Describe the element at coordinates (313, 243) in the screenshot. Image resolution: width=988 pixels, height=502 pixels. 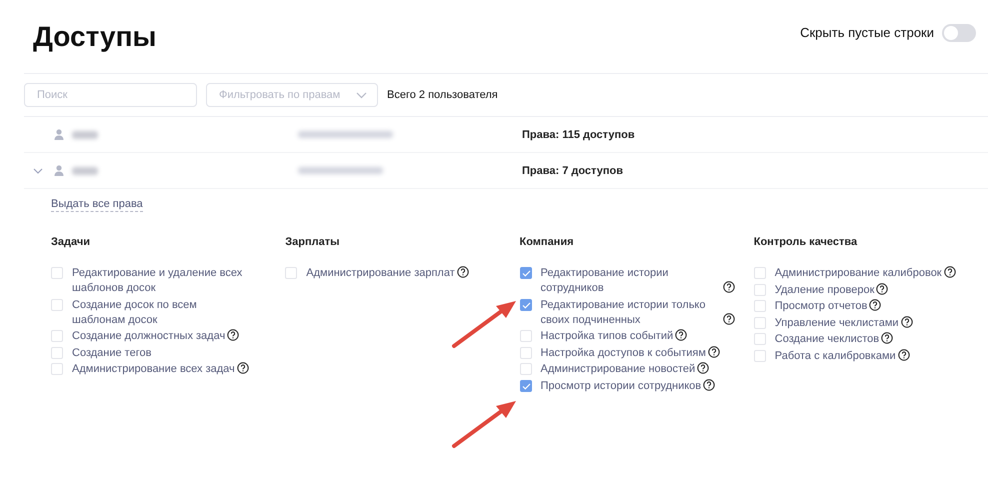
I see `group-title: Зарплаты` at that location.